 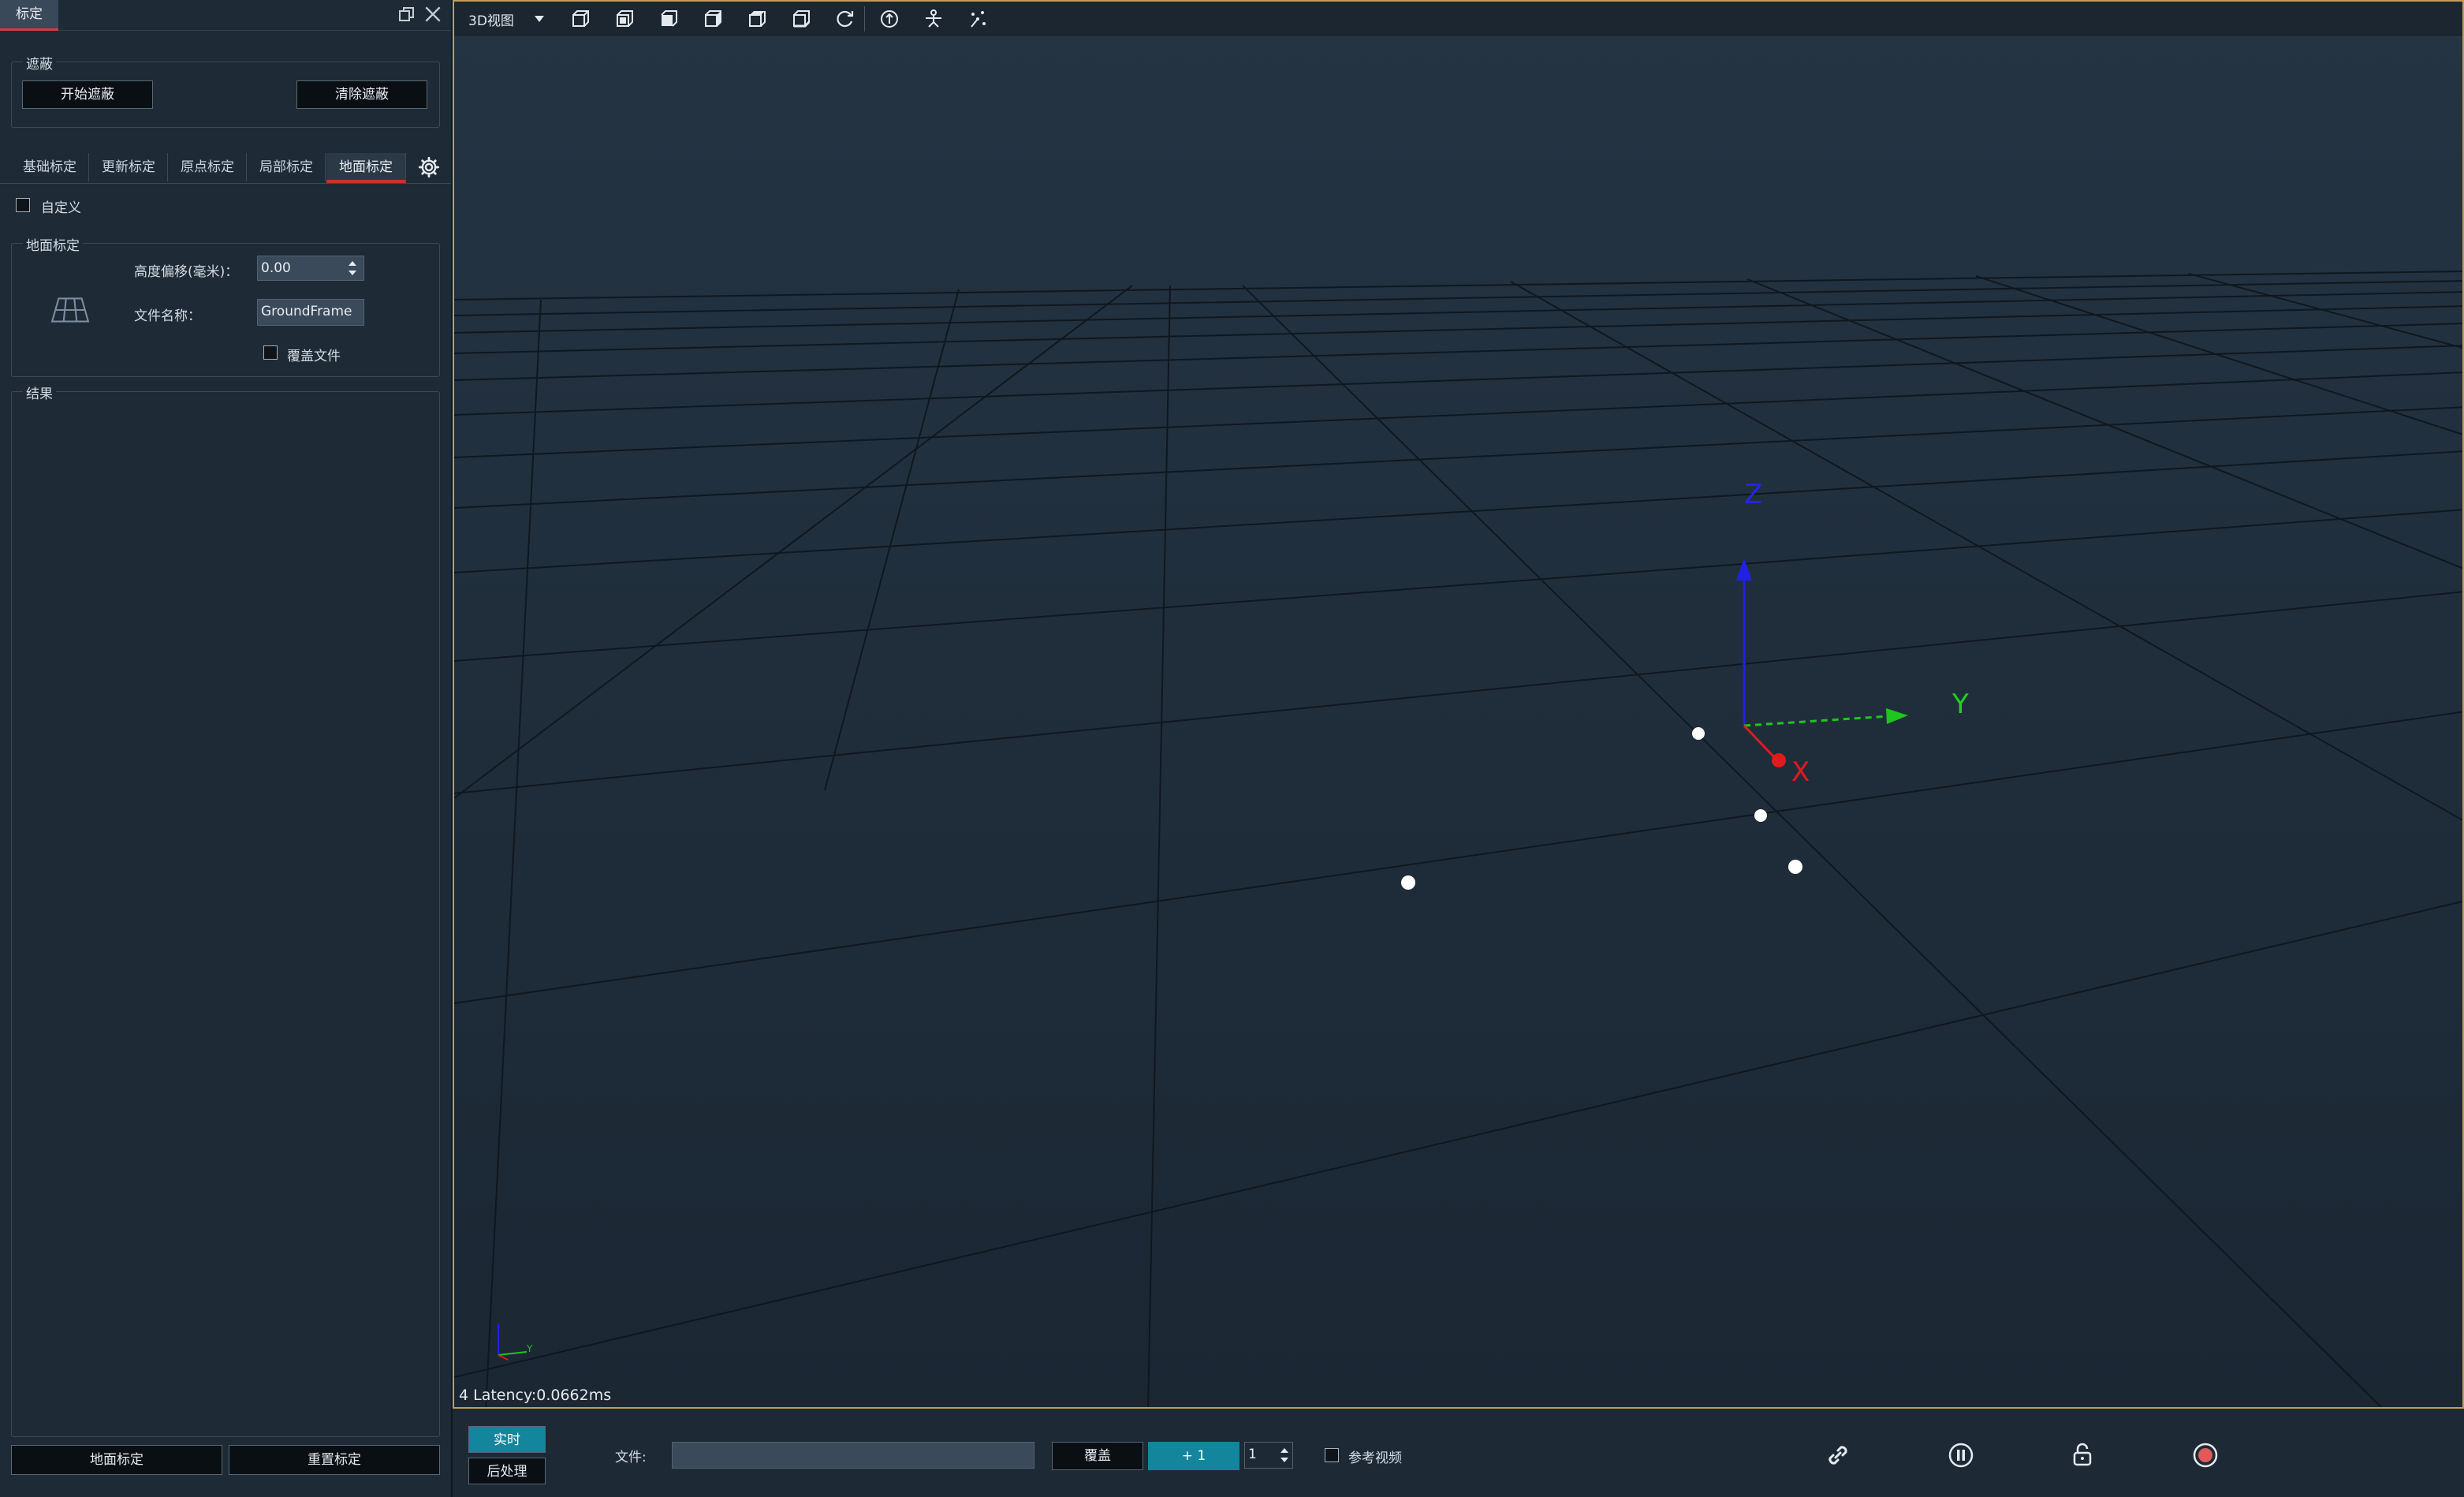 I want to click on link-icon, so click(x=1838, y=1455).